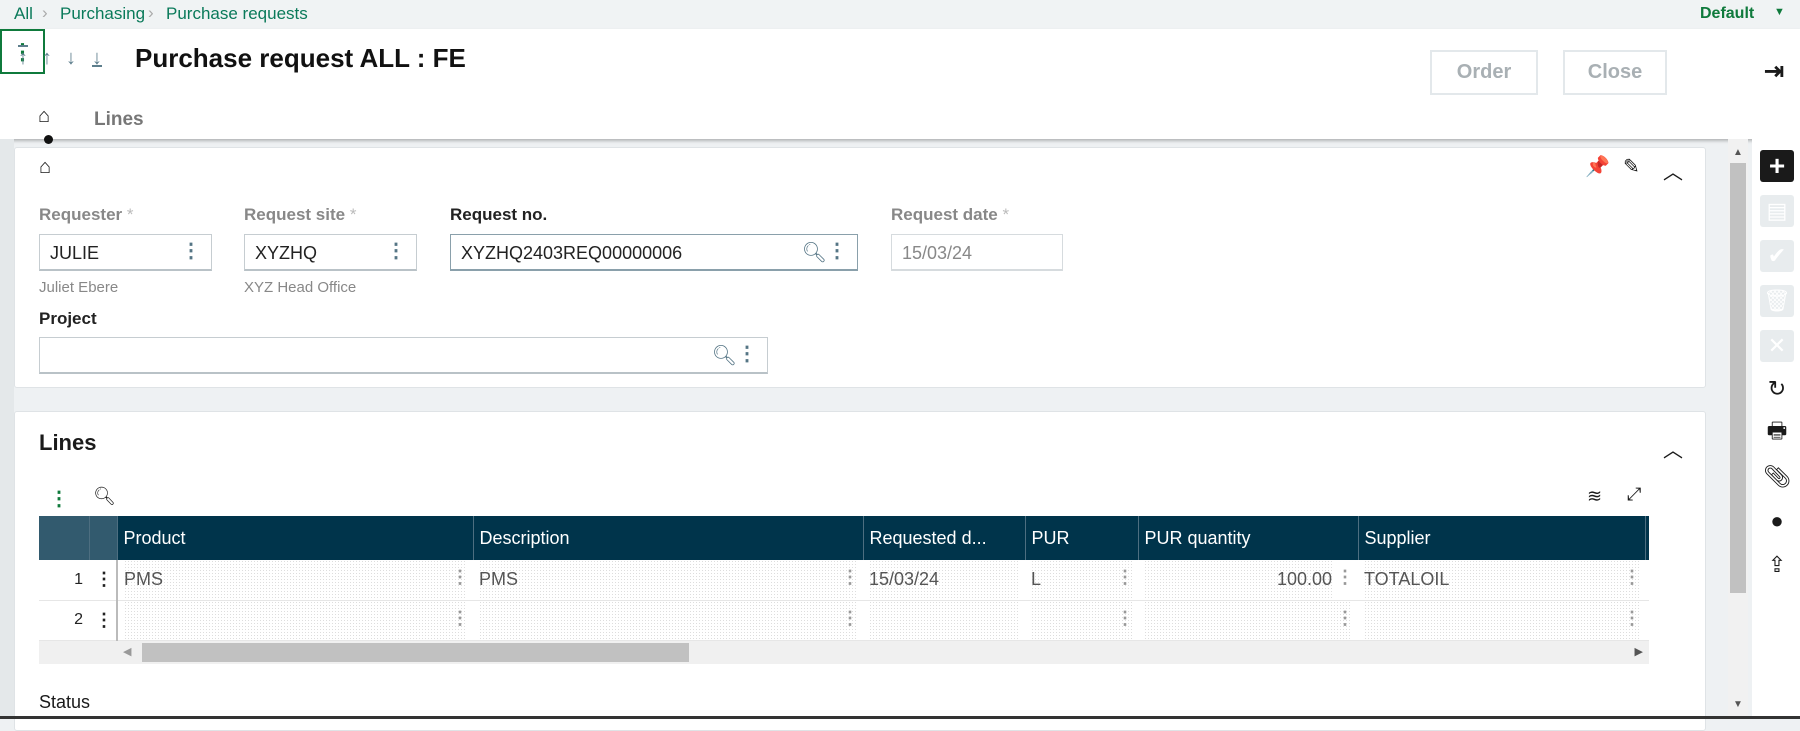 The height and width of the screenshot is (731, 1800). Describe the element at coordinates (1631, 166) in the screenshot. I see `edit-icon: ✎` at that location.